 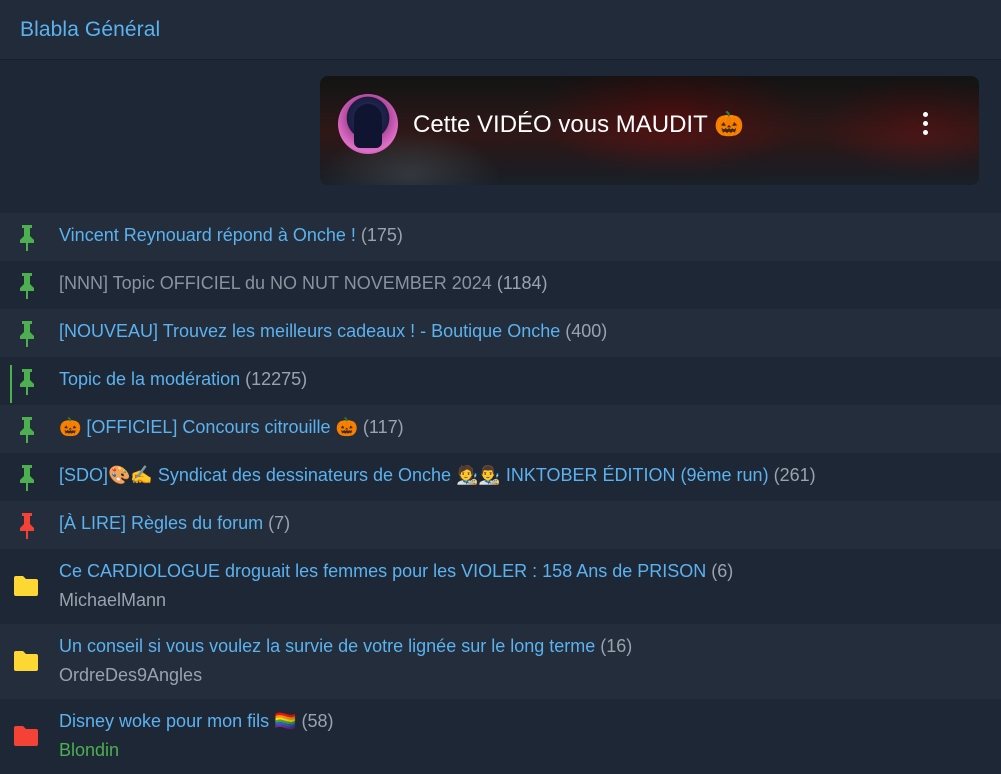 What do you see at coordinates (149, 379) in the screenshot?
I see `topic-title: Topic de la modération` at bounding box center [149, 379].